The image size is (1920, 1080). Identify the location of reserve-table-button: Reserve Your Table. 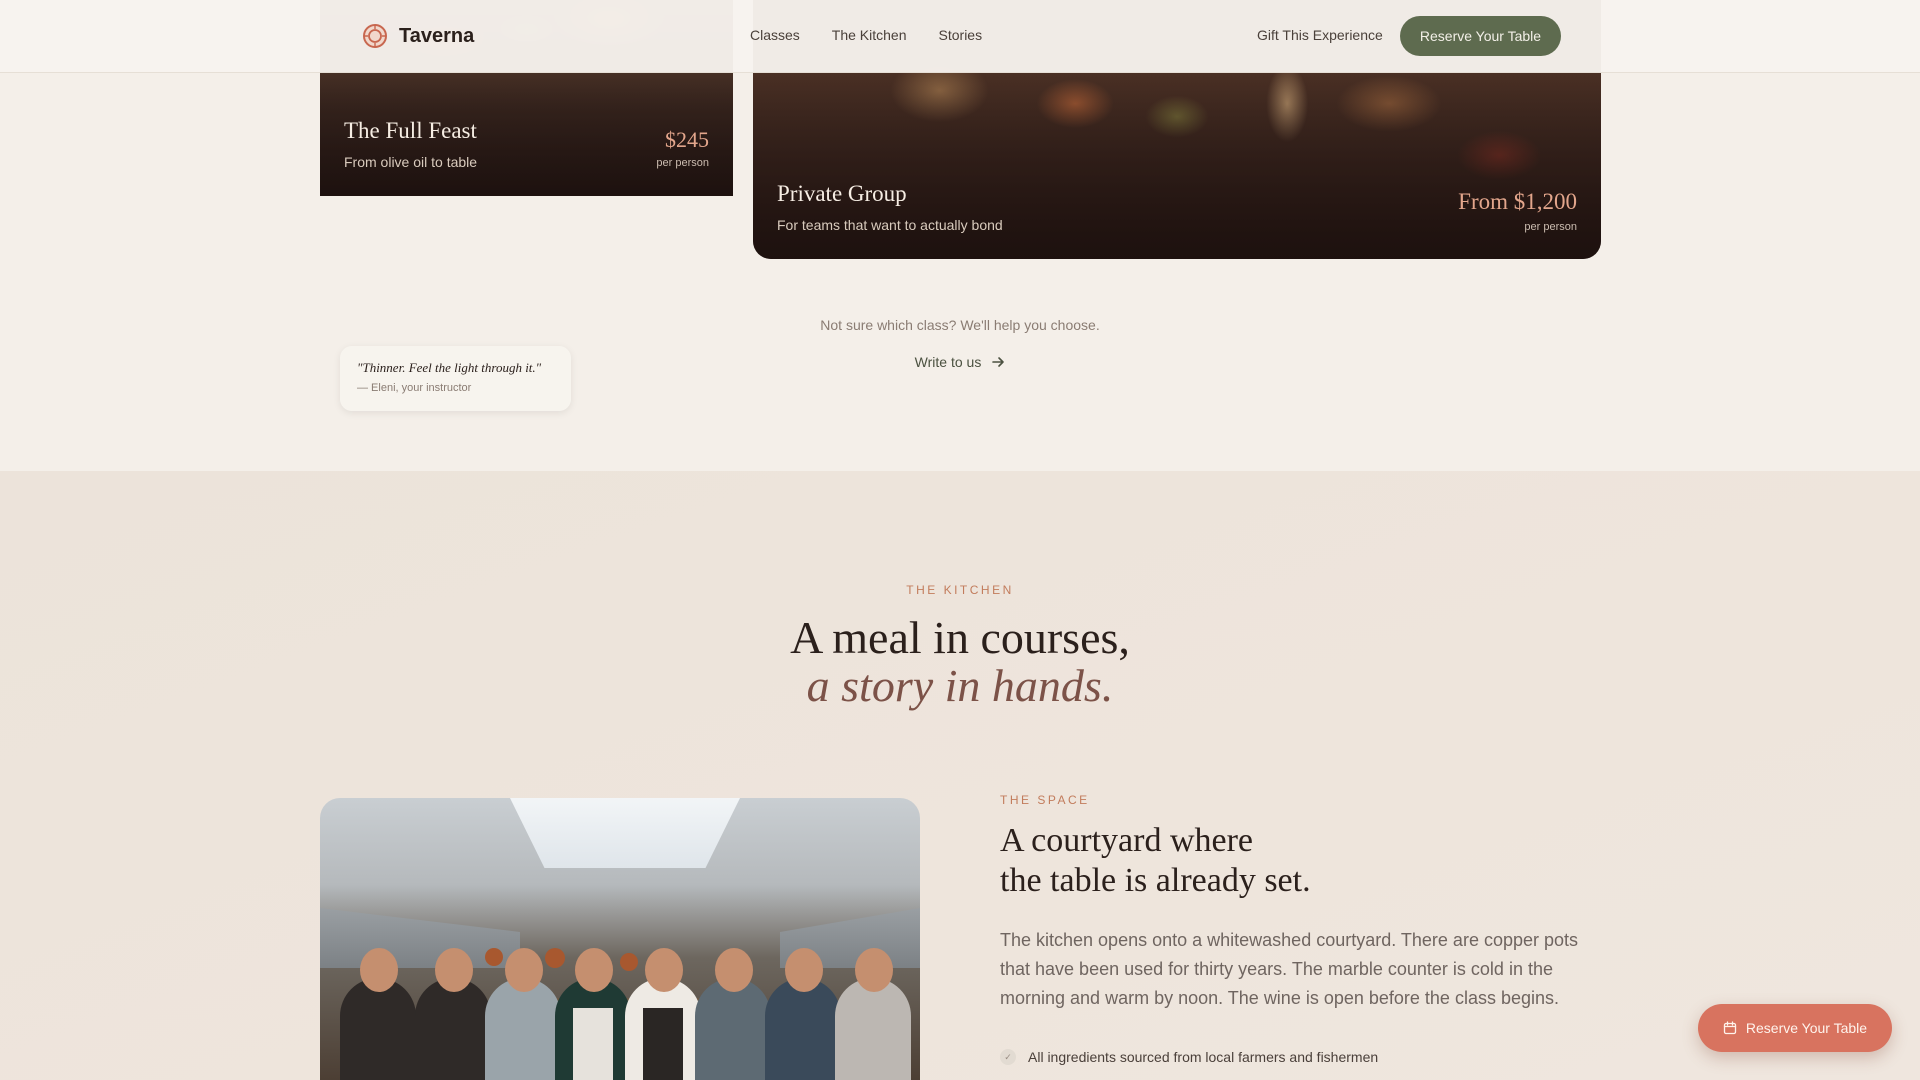
(1480, 36).